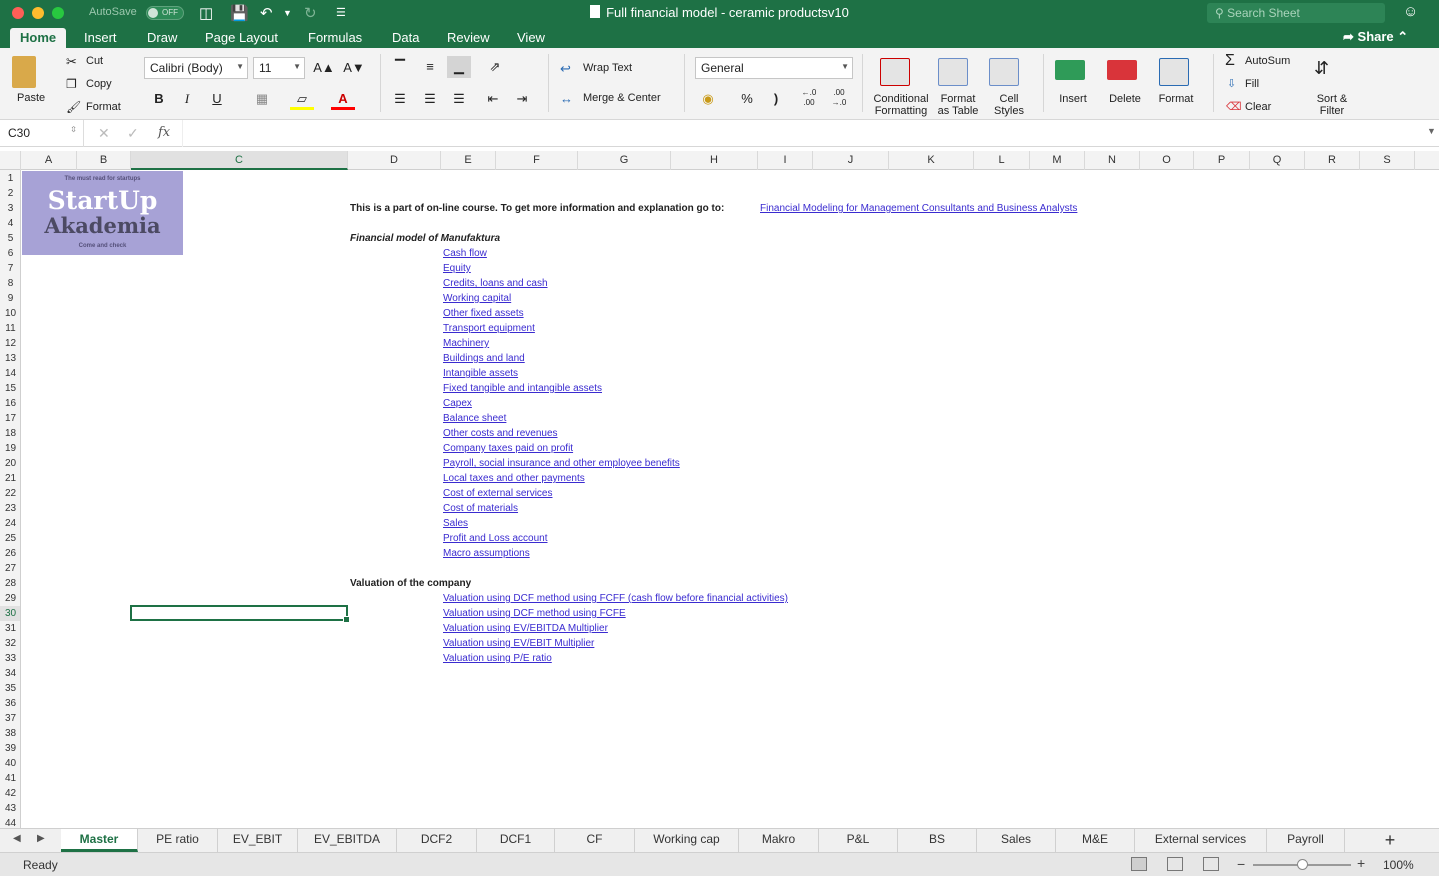 The width and height of the screenshot is (1439, 876). What do you see at coordinates (10, 553) in the screenshot?
I see `row-header: 26` at bounding box center [10, 553].